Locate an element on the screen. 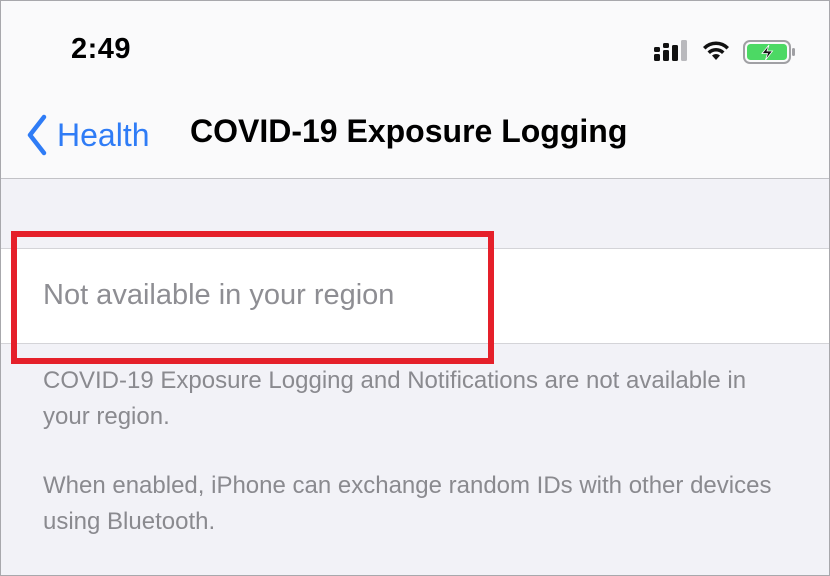 This screenshot has height=576, width=830. wifi-icon is located at coordinates (716, 50).